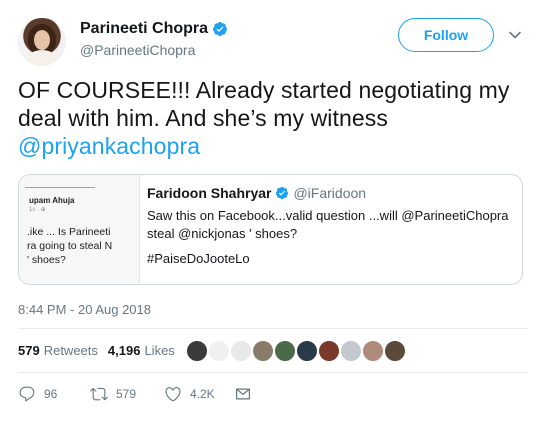 The image size is (544, 423). I want to click on heart-icon, so click(173, 394).